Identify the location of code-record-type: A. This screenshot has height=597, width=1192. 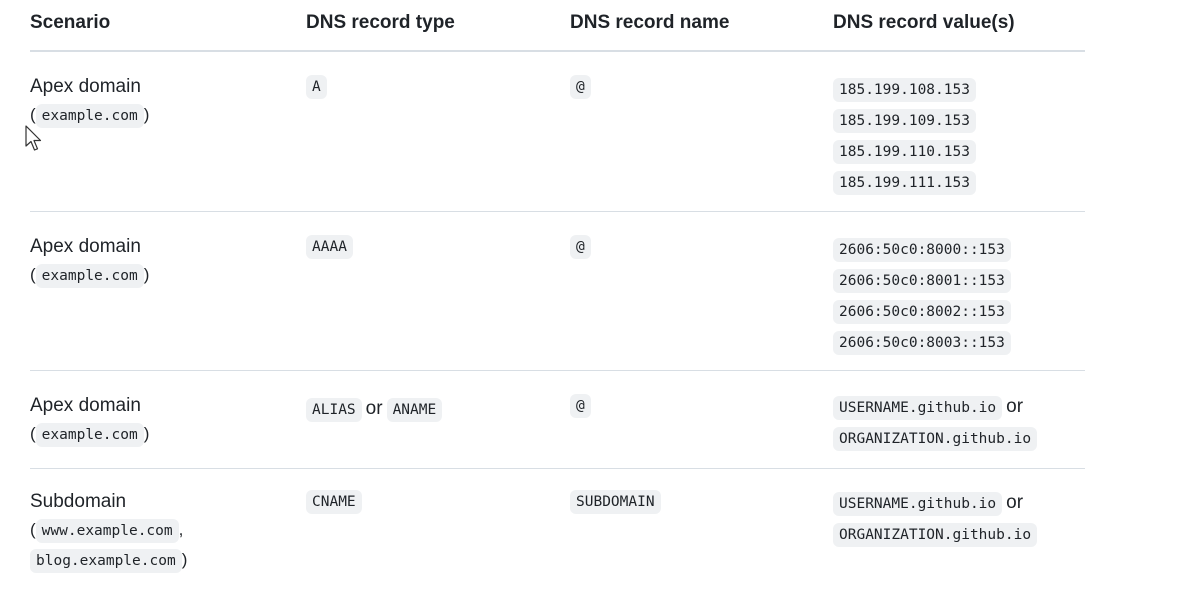
(316, 87).